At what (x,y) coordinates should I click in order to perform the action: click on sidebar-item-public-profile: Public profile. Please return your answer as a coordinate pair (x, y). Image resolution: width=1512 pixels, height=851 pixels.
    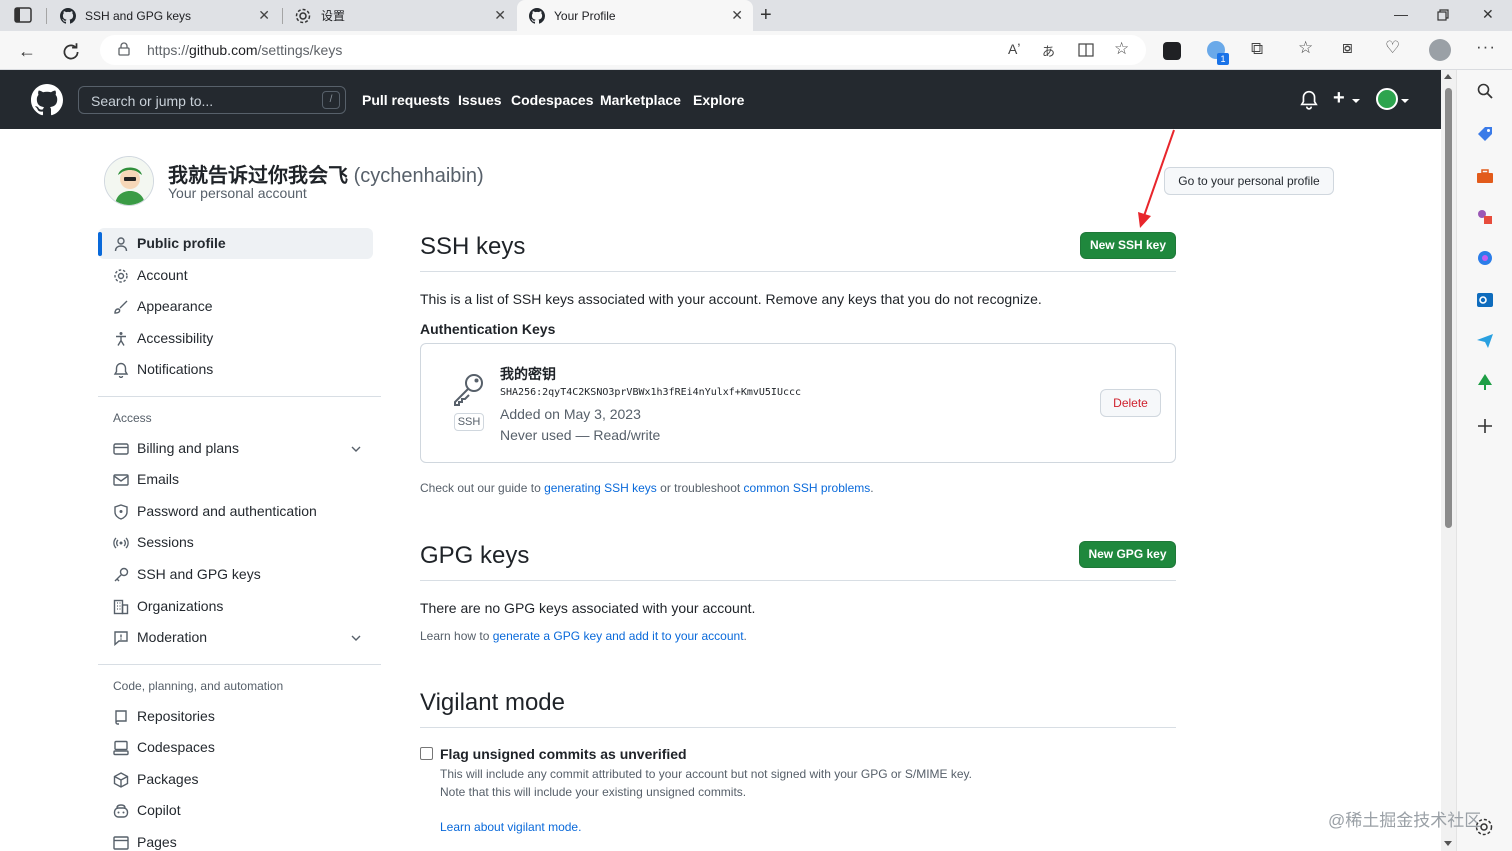
    Looking at the image, I should click on (235, 243).